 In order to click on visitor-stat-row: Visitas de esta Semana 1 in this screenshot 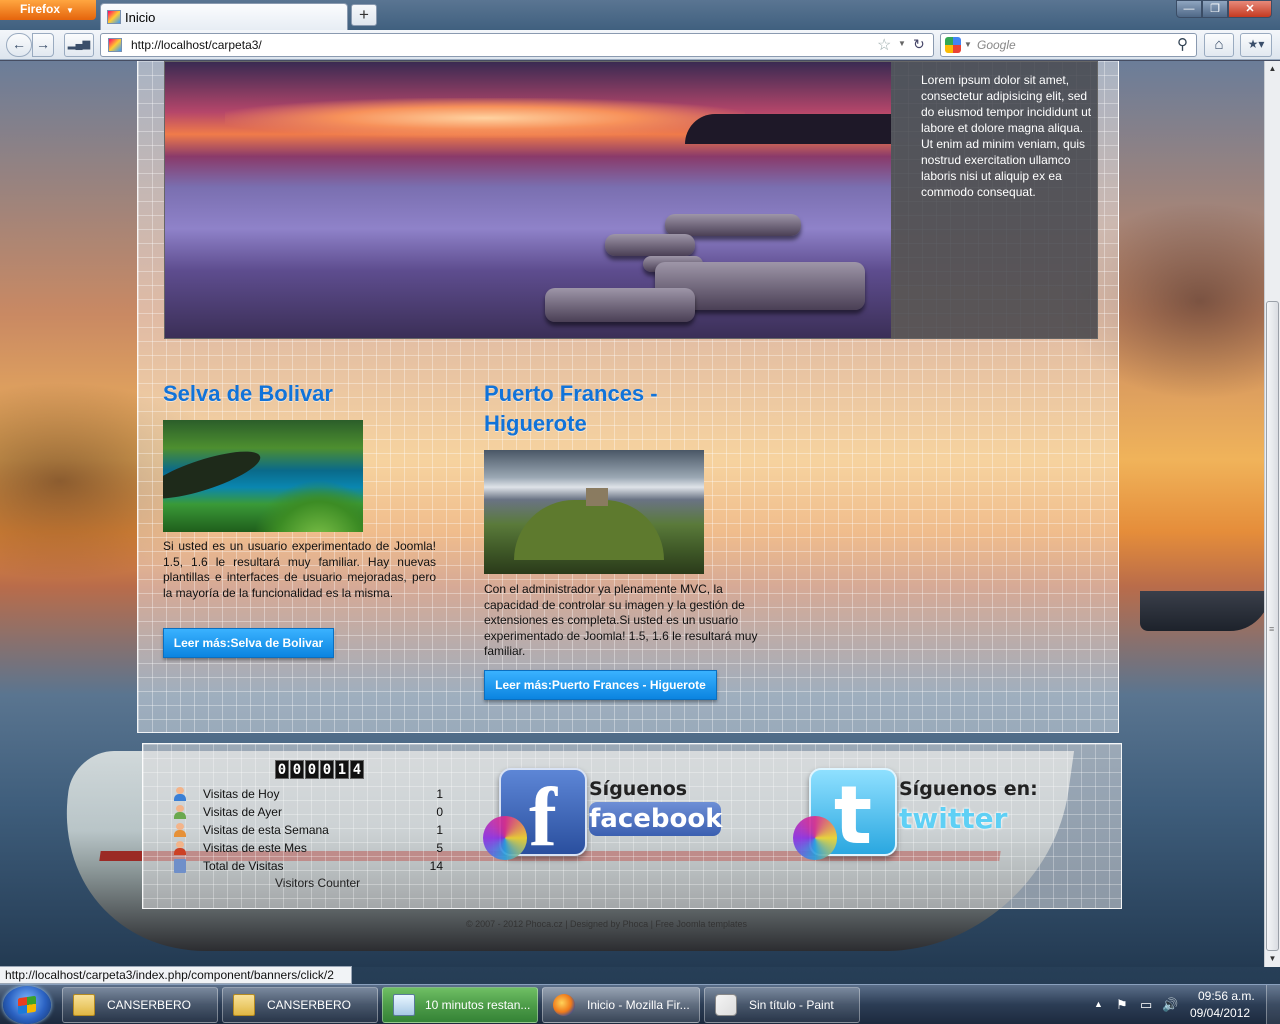, I will do `click(308, 830)`.